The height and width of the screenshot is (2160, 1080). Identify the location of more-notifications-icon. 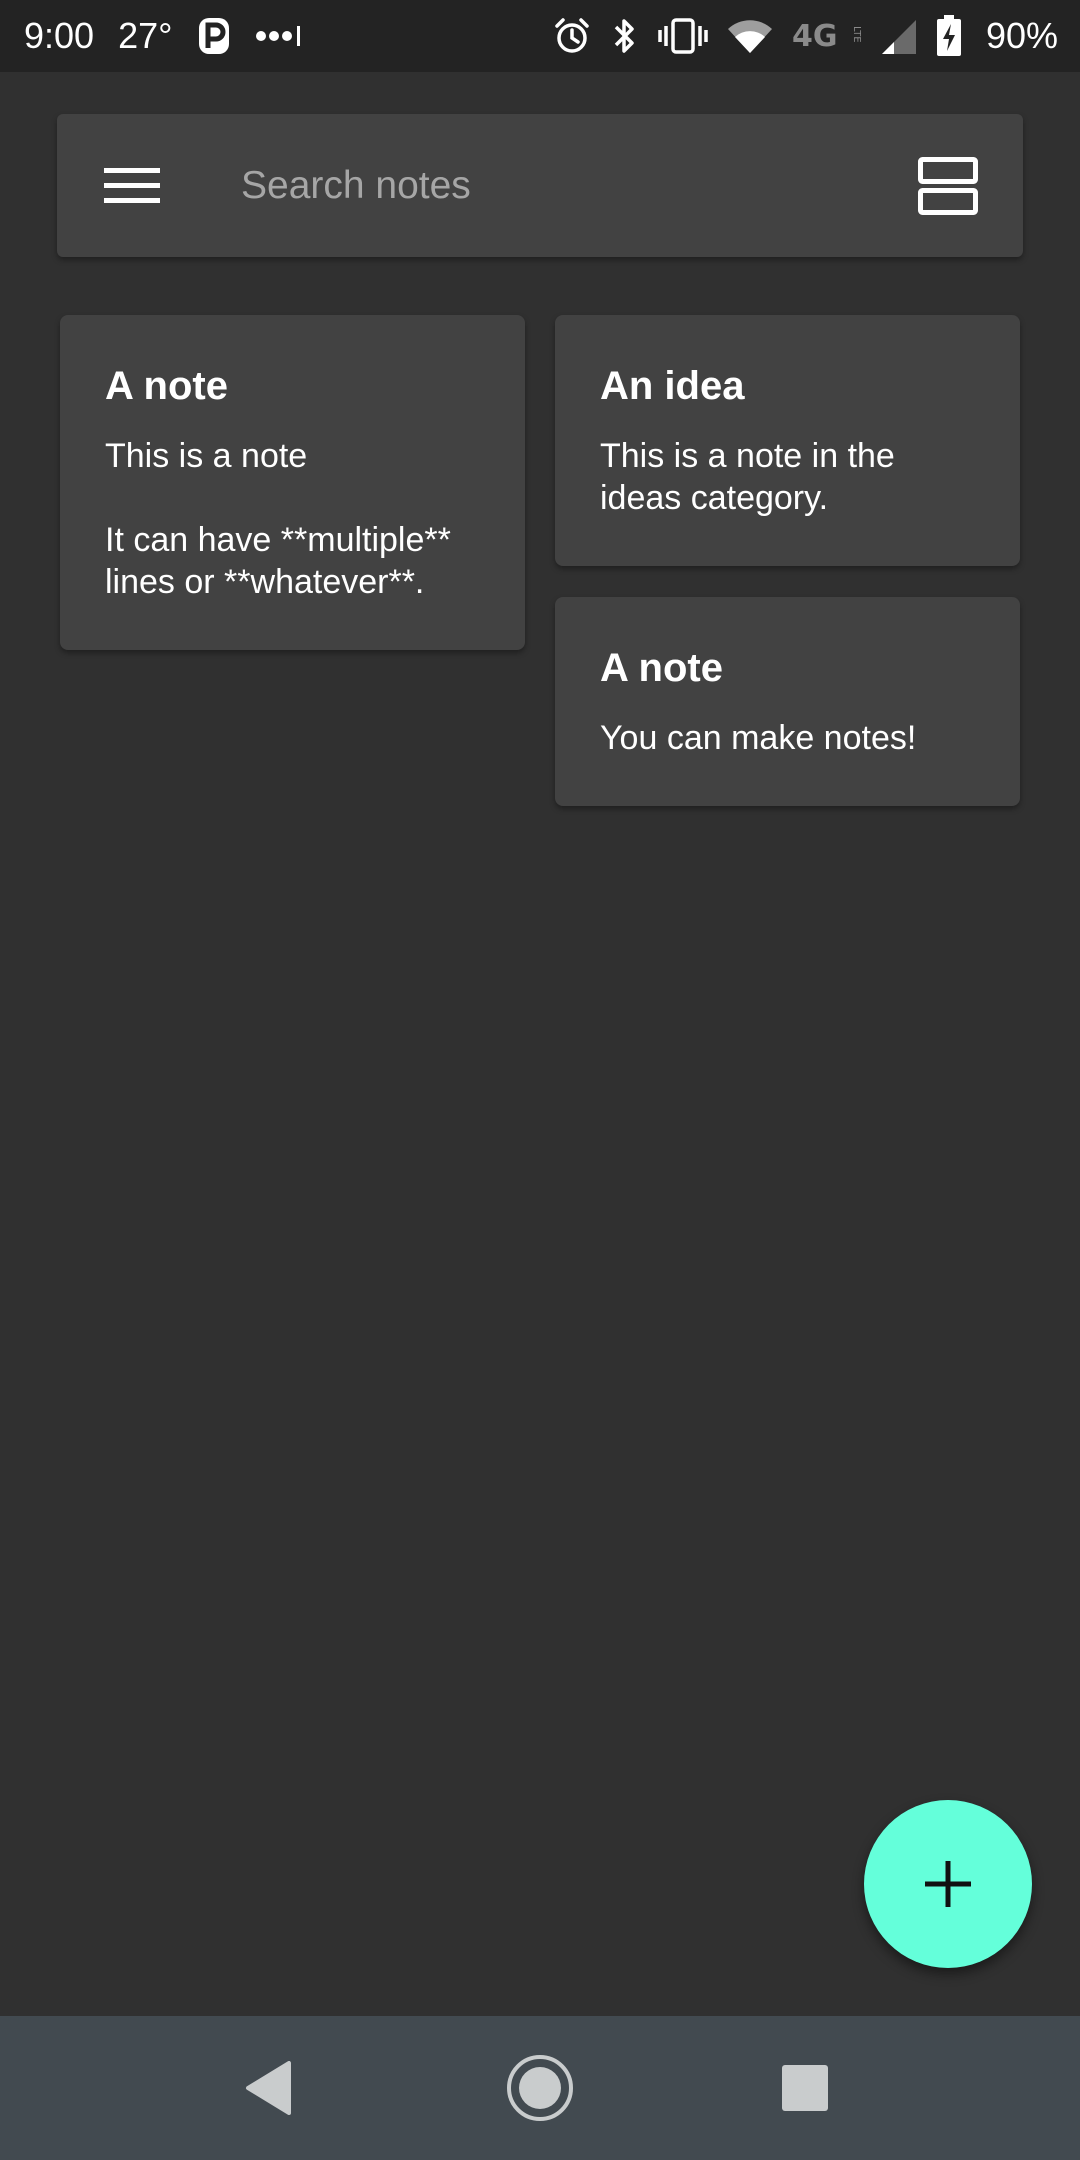
(279, 36).